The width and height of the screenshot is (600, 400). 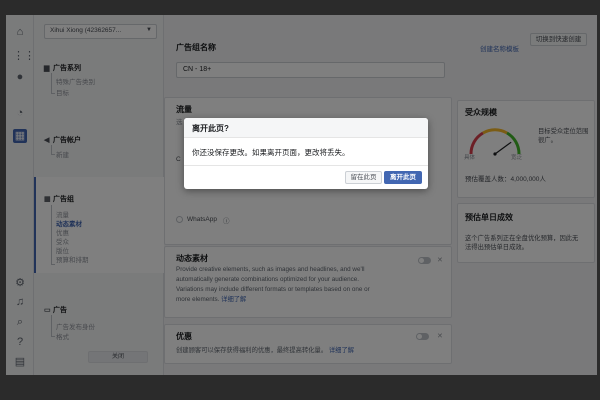 I want to click on leave-page-button: 离开此页, so click(x=403, y=177).